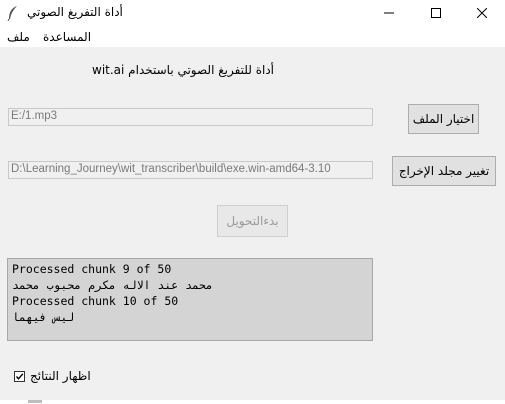 This screenshot has width=505, height=404. Describe the element at coordinates (60, 376) in the screenshot. I see `show-results-label: اظهار النتائج` at that location.